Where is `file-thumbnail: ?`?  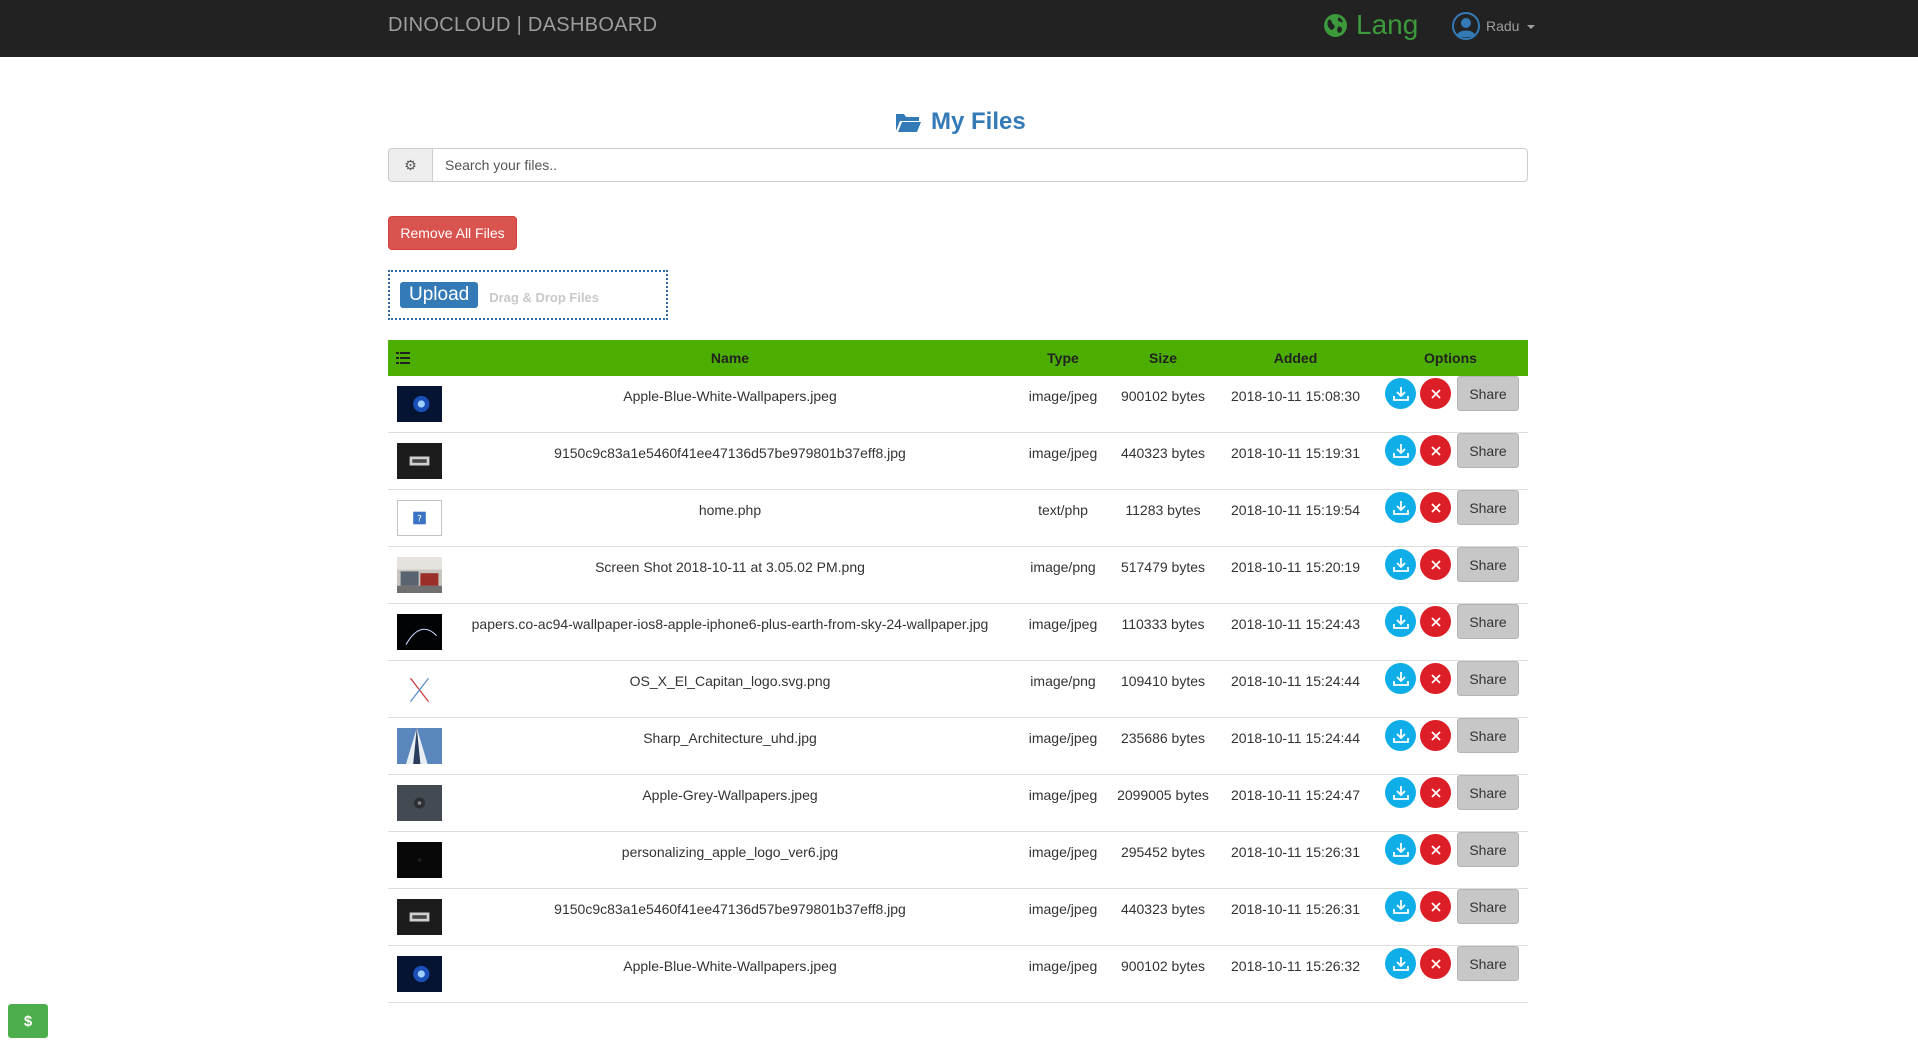 file-thumbnail: ? is located at coordinates (419, 518).